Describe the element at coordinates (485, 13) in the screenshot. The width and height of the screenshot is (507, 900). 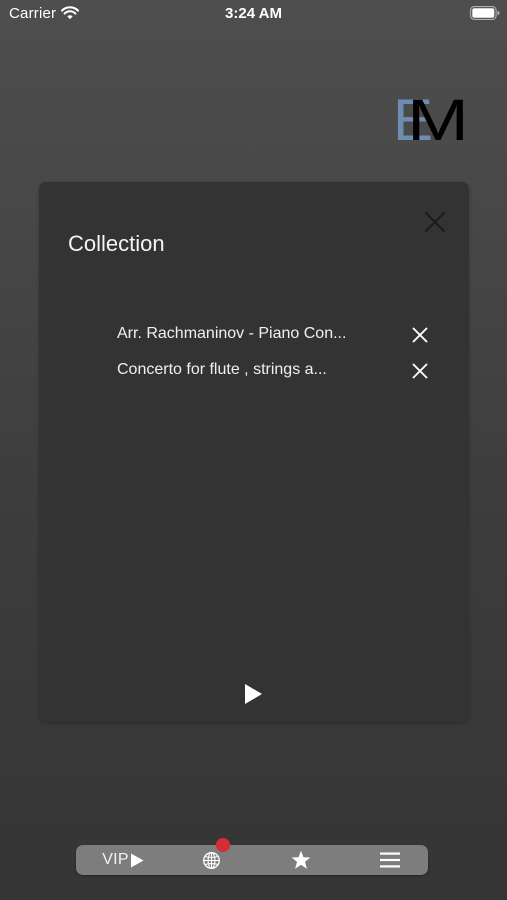
I see `battery-icon` at that location.